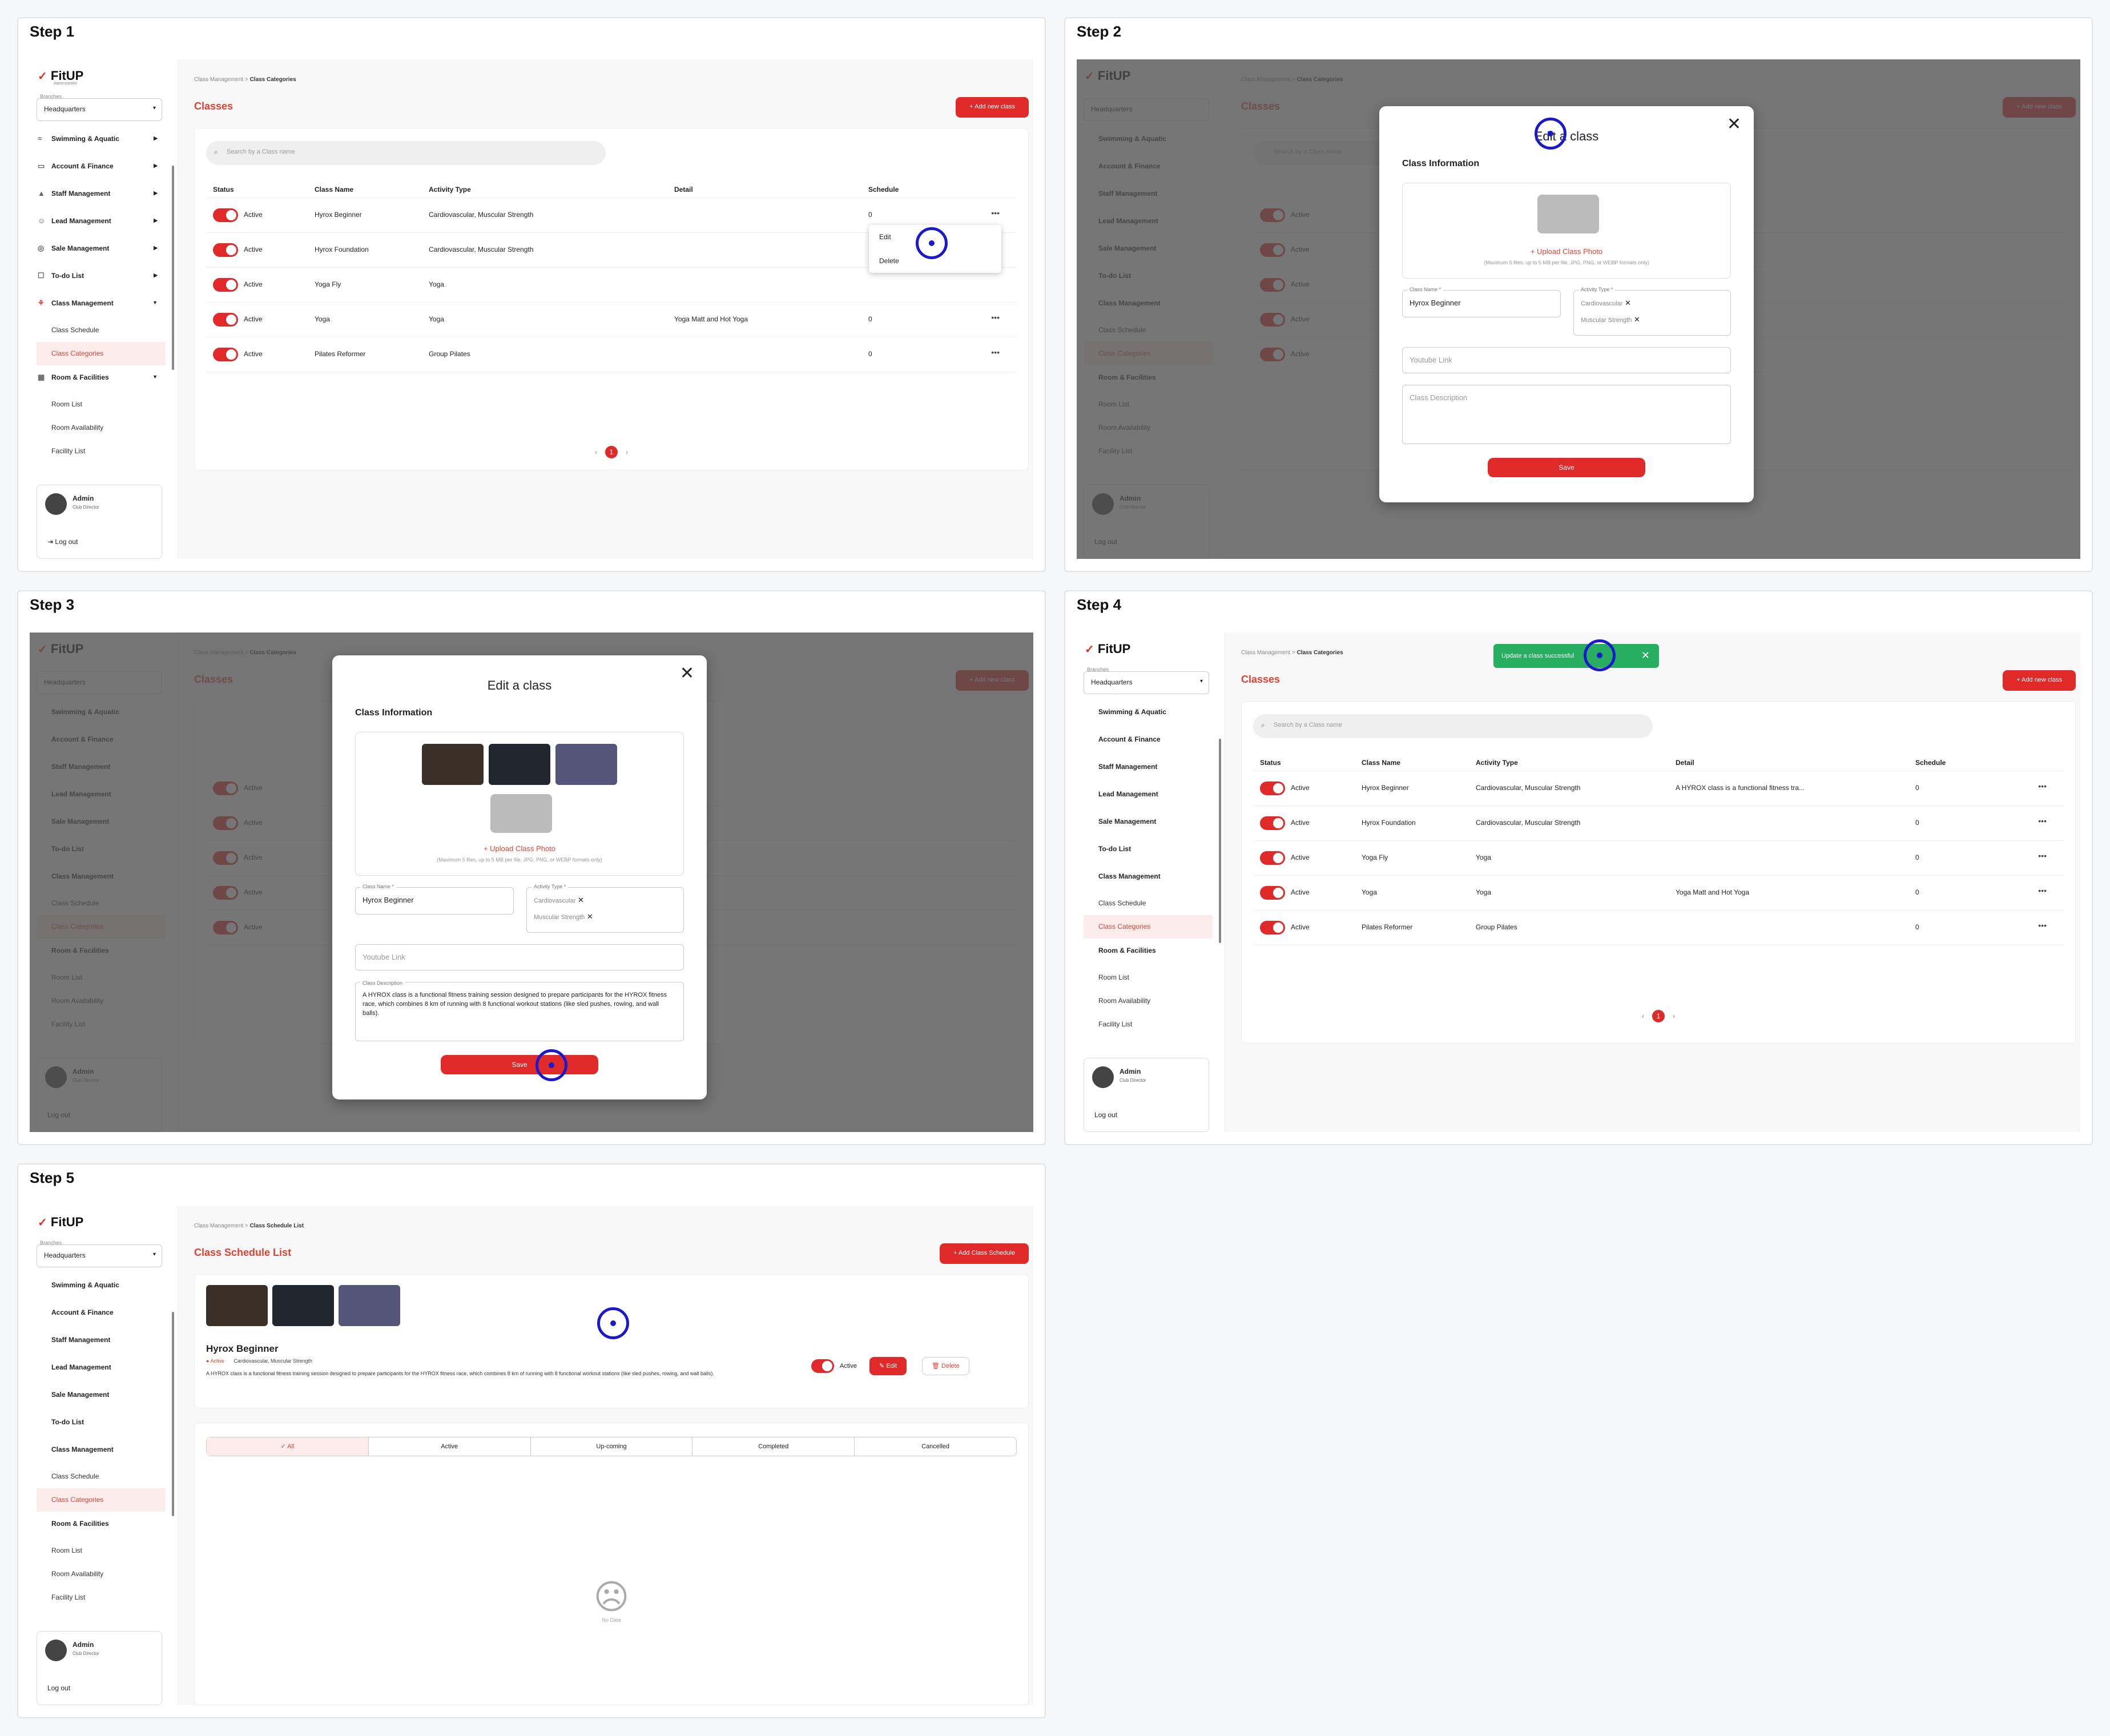 The width and height of the screenshot is (2110, 1736). Describe the element at coordinates (102, 250) in the screenshot. I see `sidebar-item-sale: ◎ Sale Management ▶` at that location.